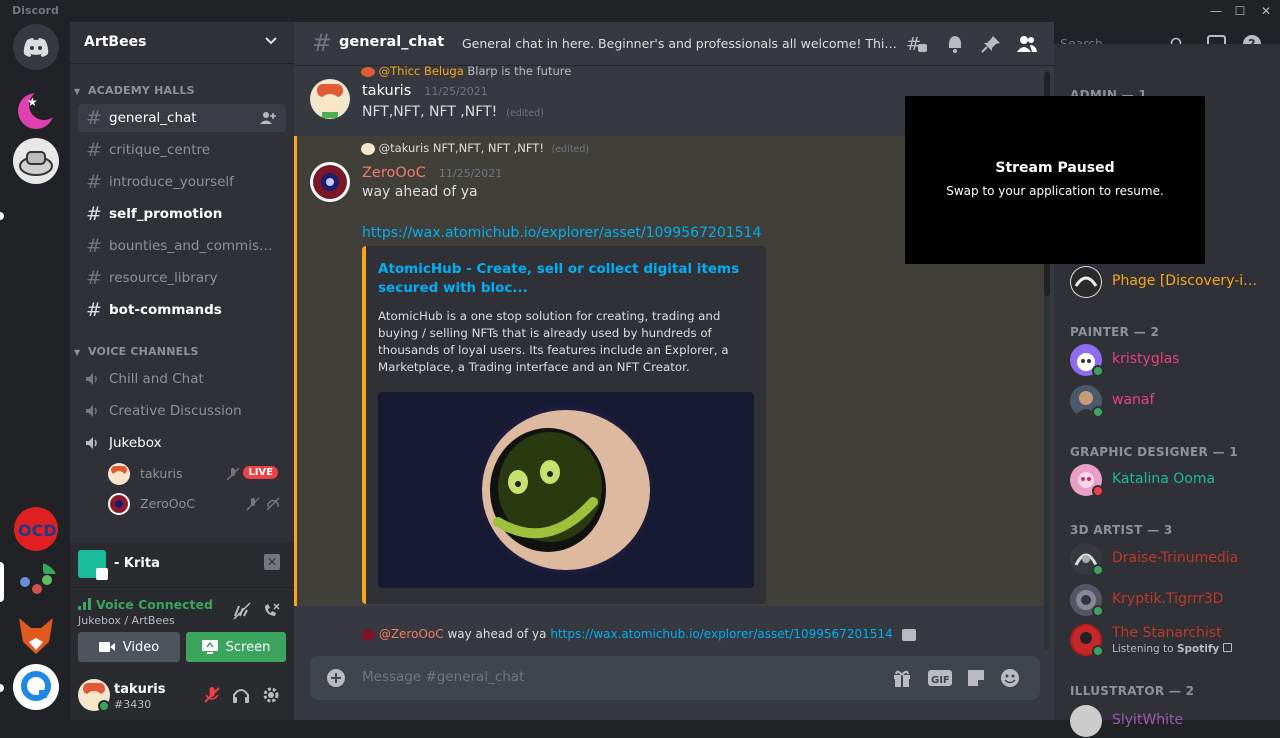 The height and width of the screenshot is (738, 1280). What do you see at coordinates (640, 11) in the screenshot?
I see `title-bar: Discord — ☐ ✕` at bounding box center [640, 11].